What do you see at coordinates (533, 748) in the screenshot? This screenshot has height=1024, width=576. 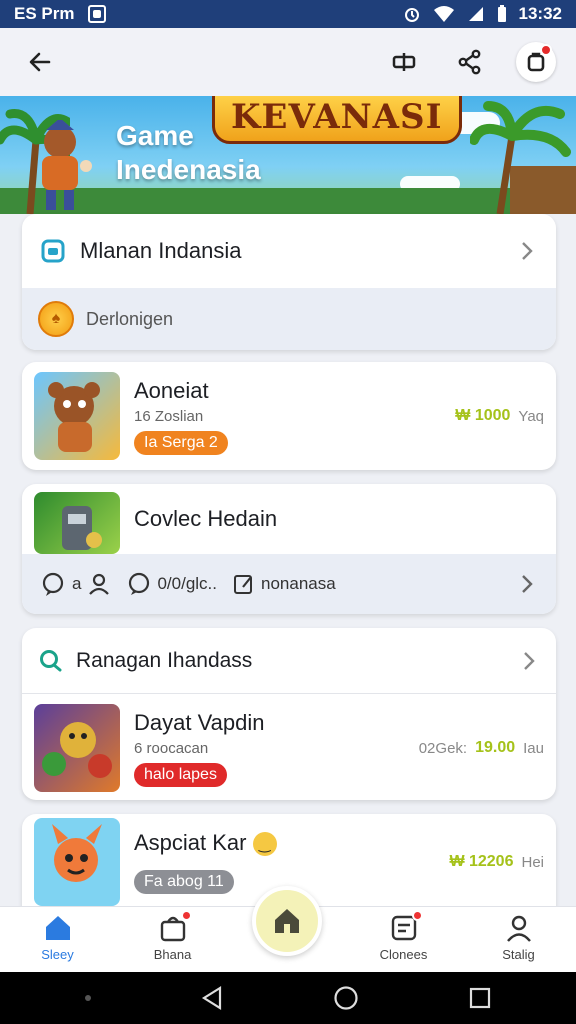 I see `price-unit: Iau` at bounding box center [533, 748].